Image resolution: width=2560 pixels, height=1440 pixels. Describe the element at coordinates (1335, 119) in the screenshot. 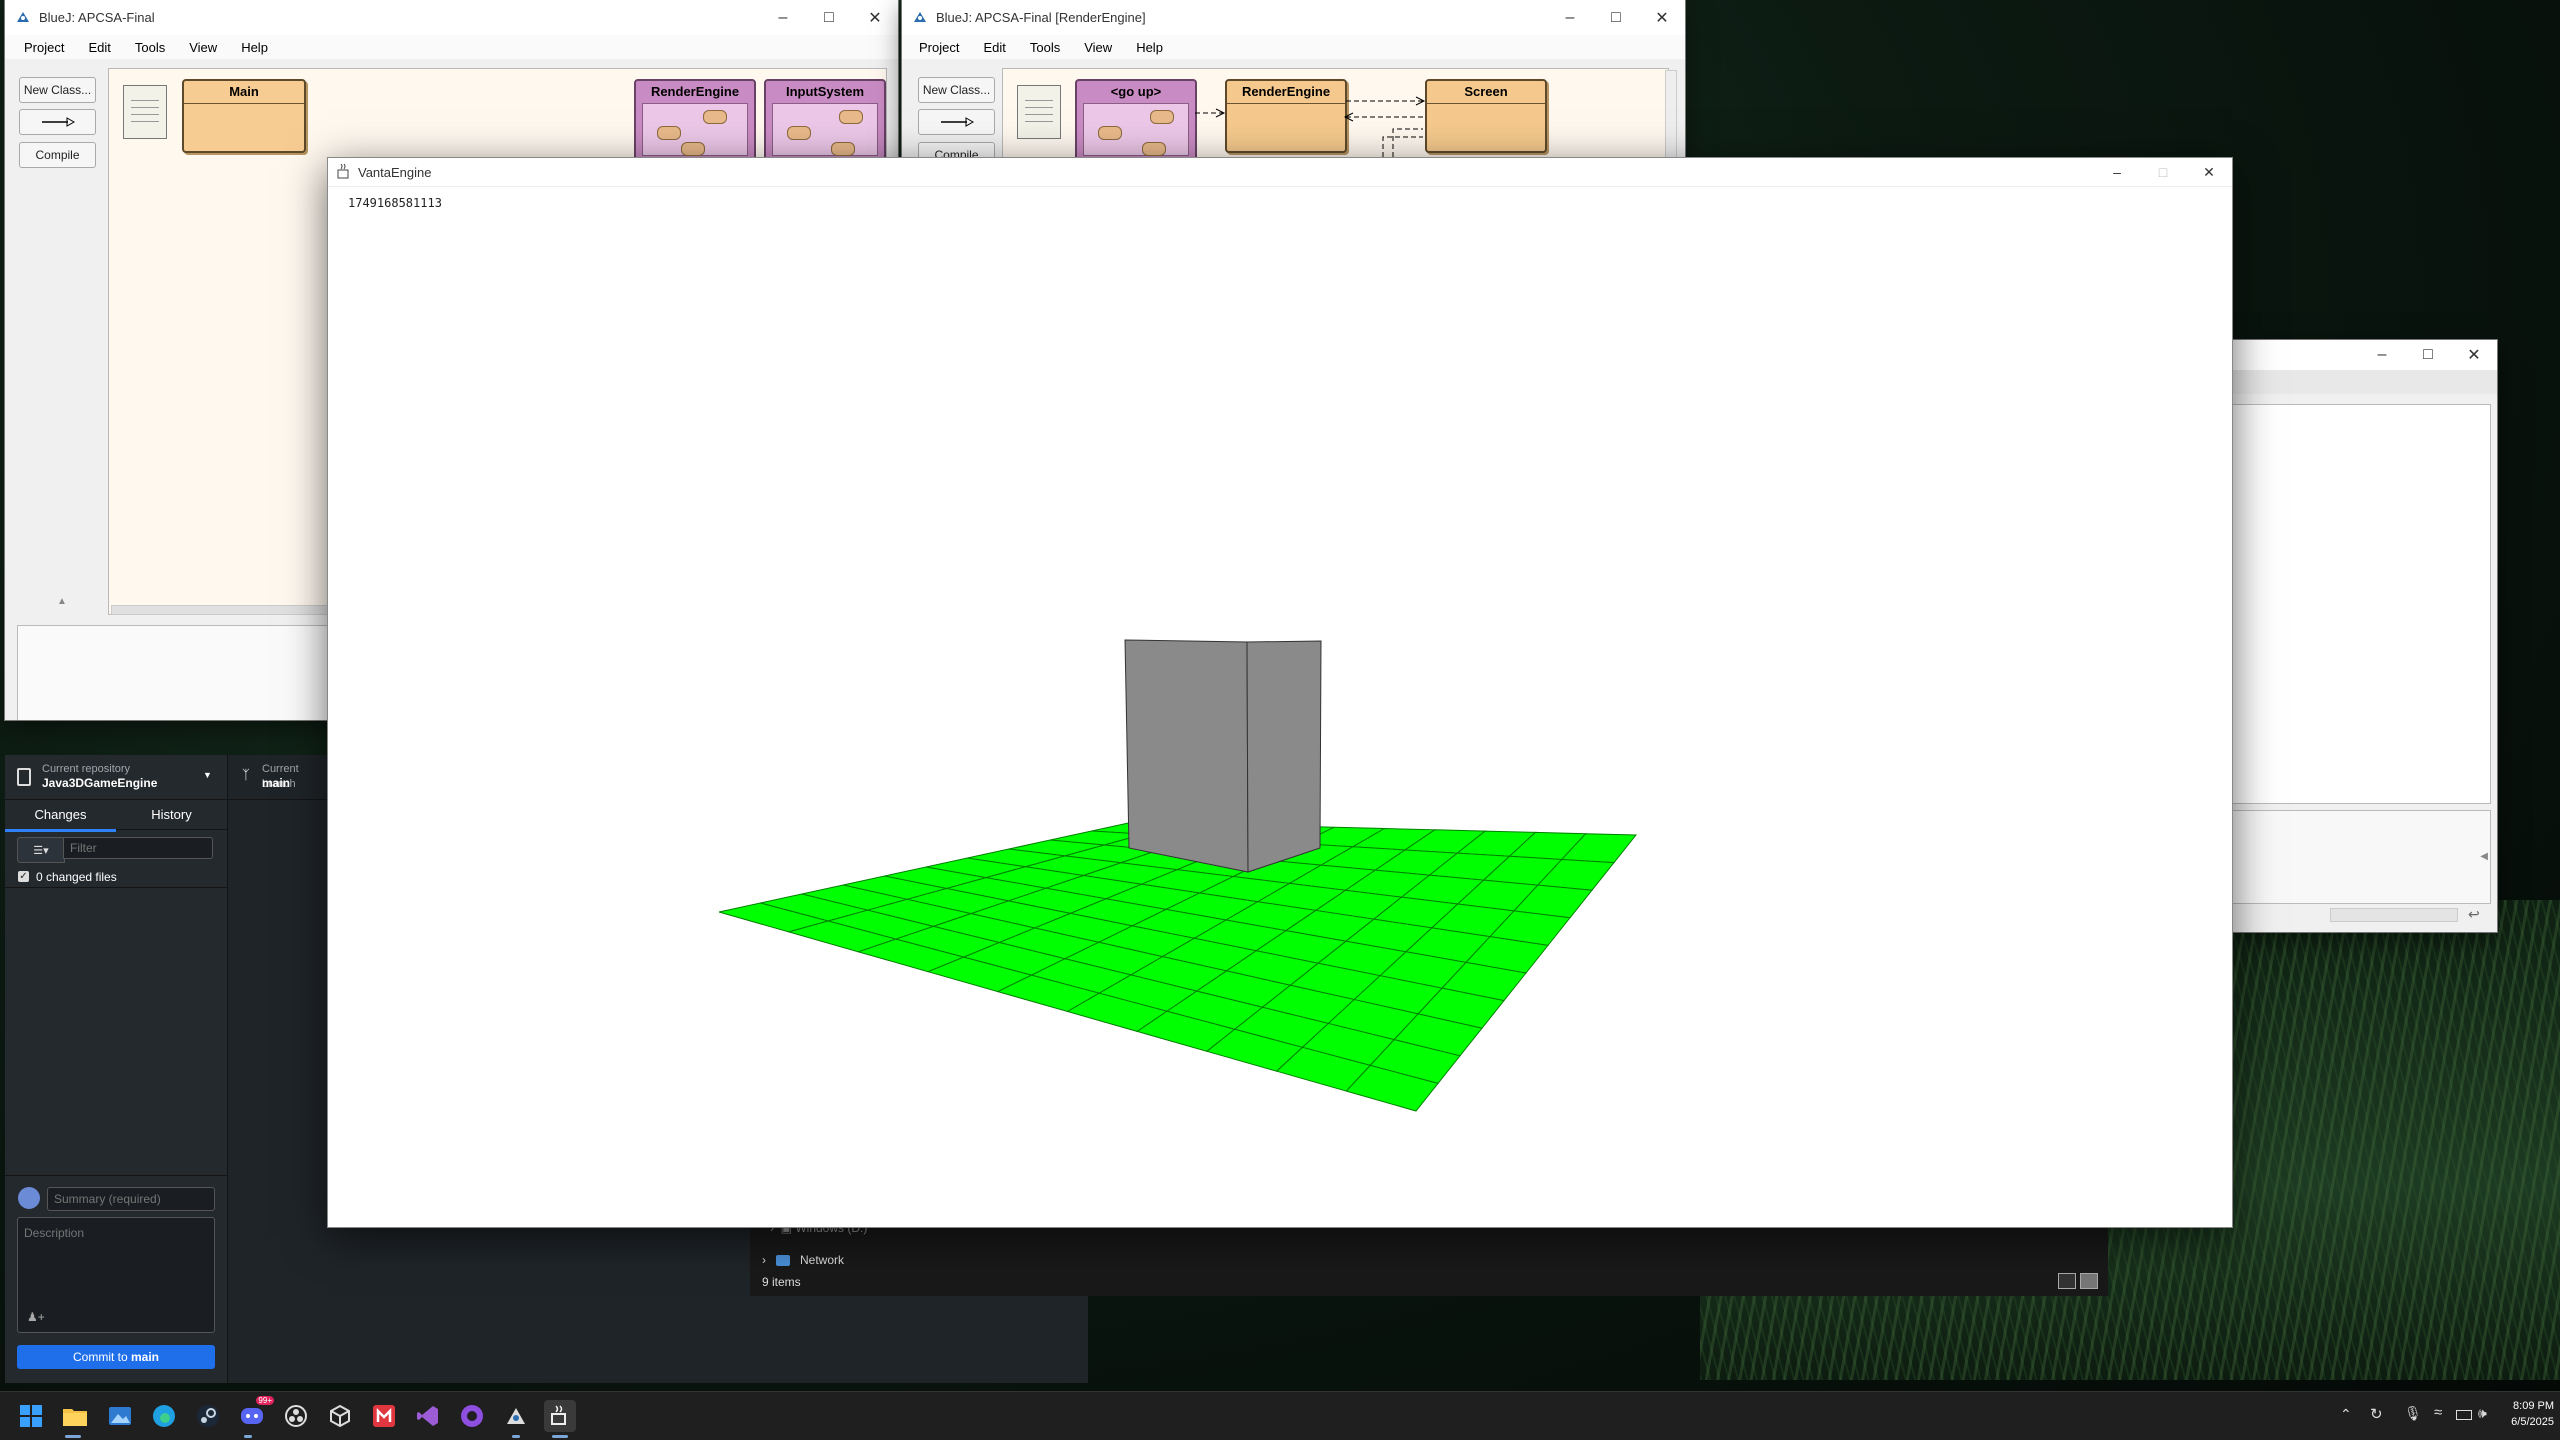

I see `class-diagram-canvas: <go up> RenderEngine Screen` at that location.